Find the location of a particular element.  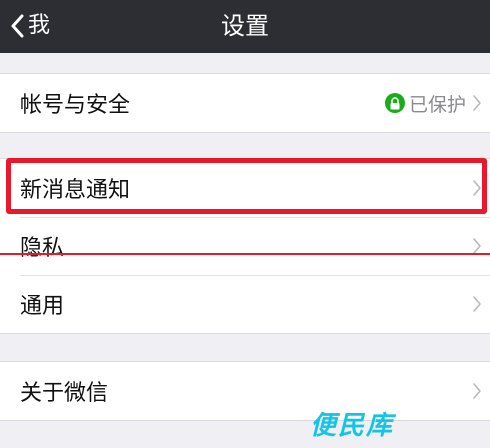

settings-item-label: 帐号与安全 is located at coordinates (75, 105).